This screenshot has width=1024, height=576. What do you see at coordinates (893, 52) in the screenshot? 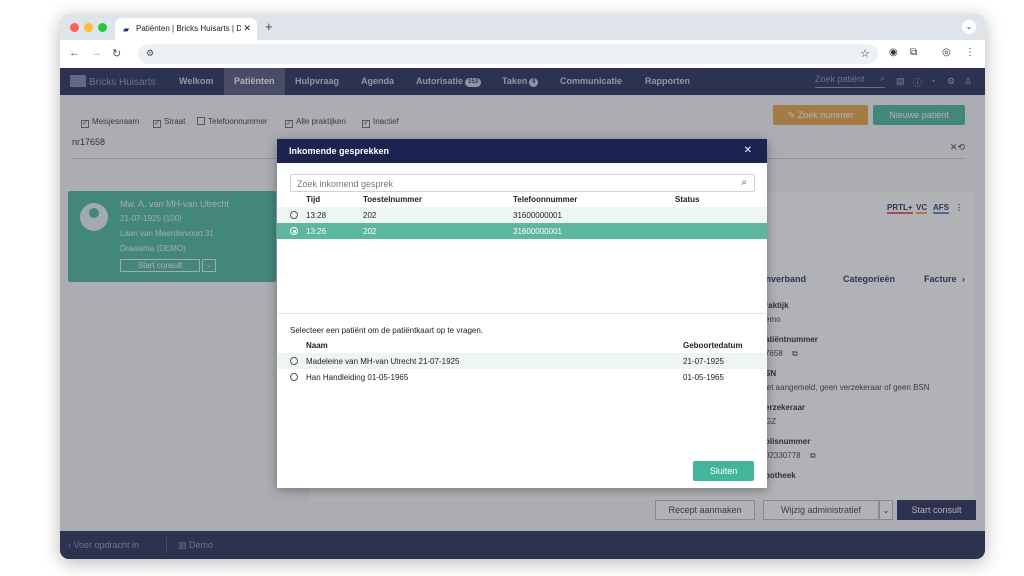
I see `extension-icon: ◉` at bounding box center [893, 52].